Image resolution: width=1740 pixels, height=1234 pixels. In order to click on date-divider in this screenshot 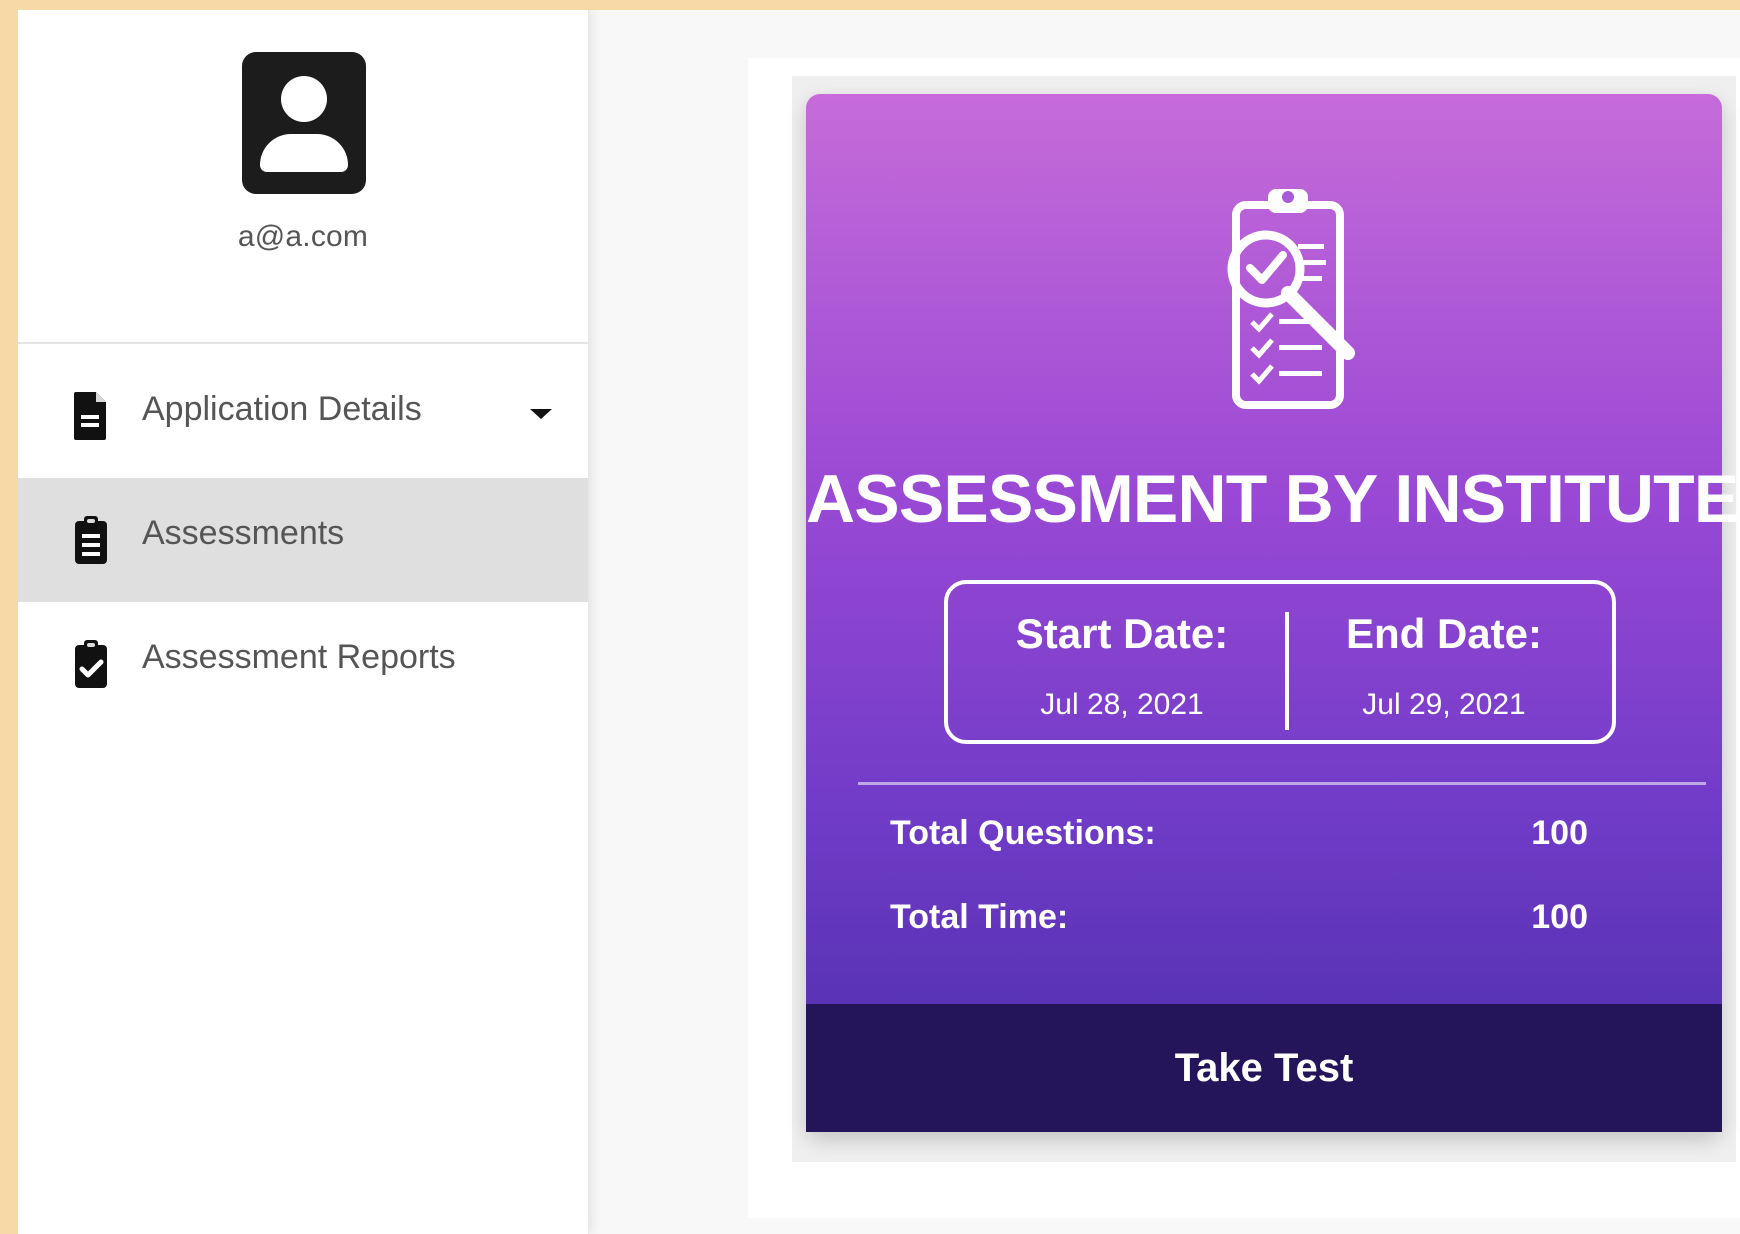, I will do `click(1287, 671)`.